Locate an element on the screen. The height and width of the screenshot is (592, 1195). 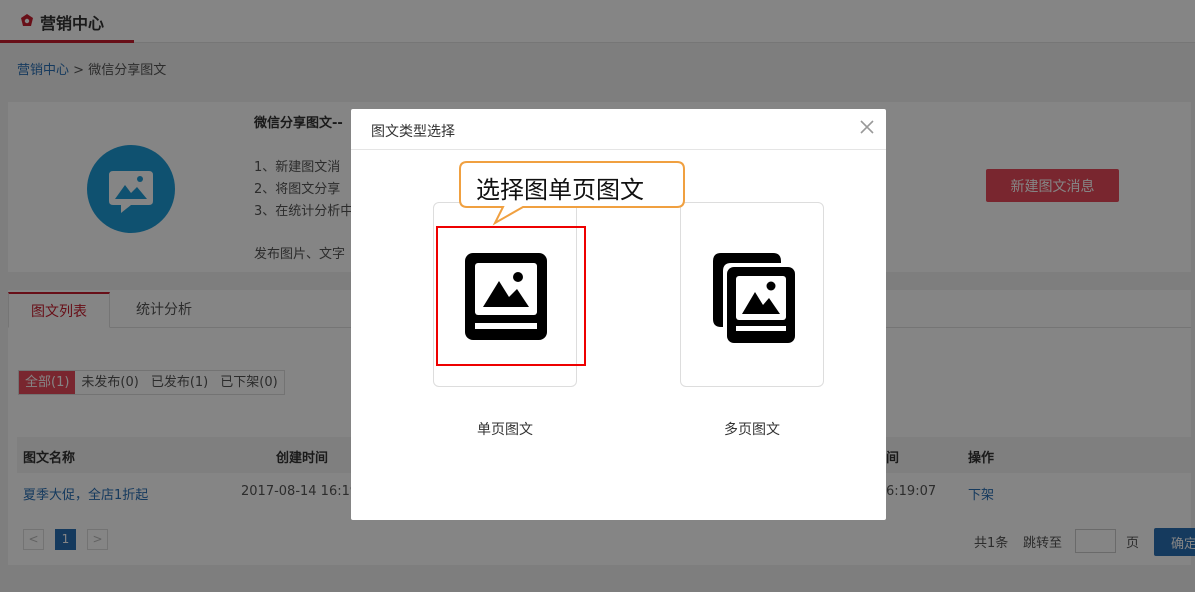
modal-header: 图文类型选择 is located at coordinates (618, 129).